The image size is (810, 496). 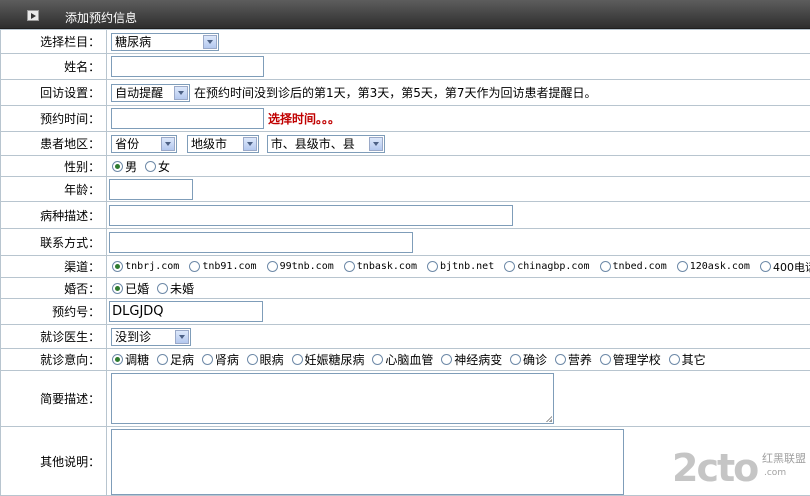 What do you see at coordinates (223, 144) in the screenshot?
I see `city-select: 地级市` at bounding box center [223, 144].